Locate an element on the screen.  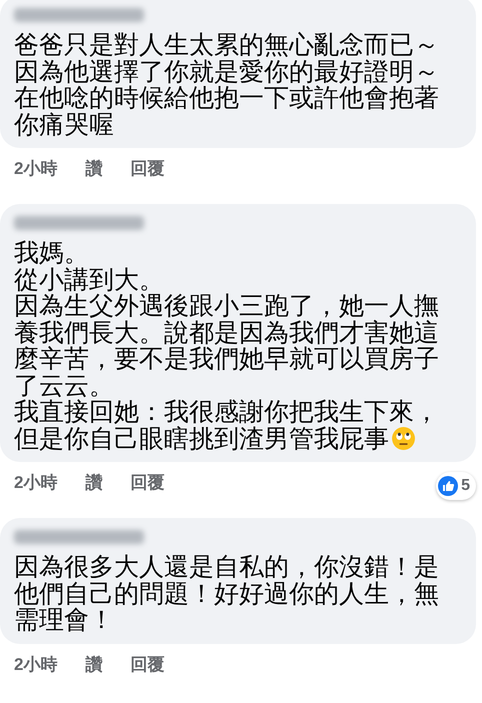
comment-text: 因為他選擇了你就是愛你的最好證明～ is located at coordinates (227, 71).